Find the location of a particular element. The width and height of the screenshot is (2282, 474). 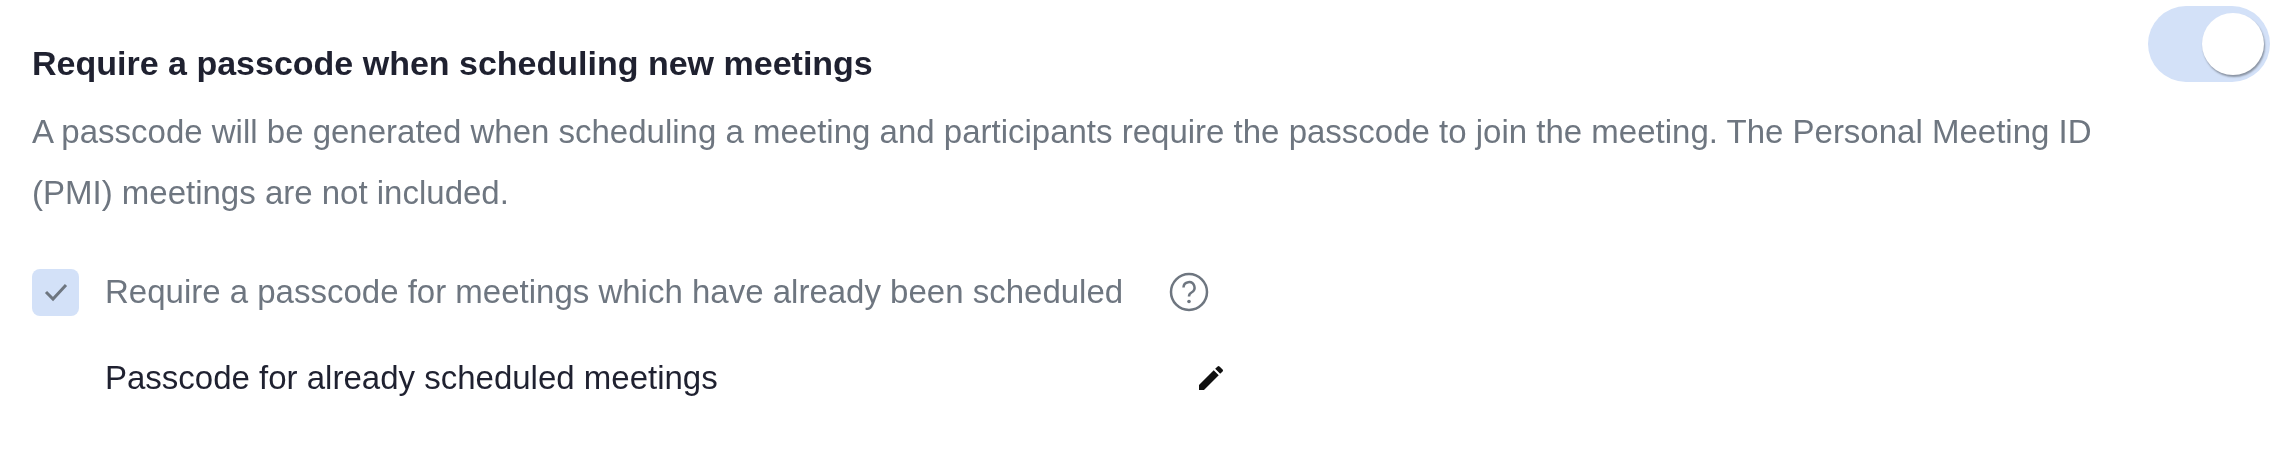

checkbox-label: Require a passcode for meetings which have already been scheduled is located at coordinates (614, 292).